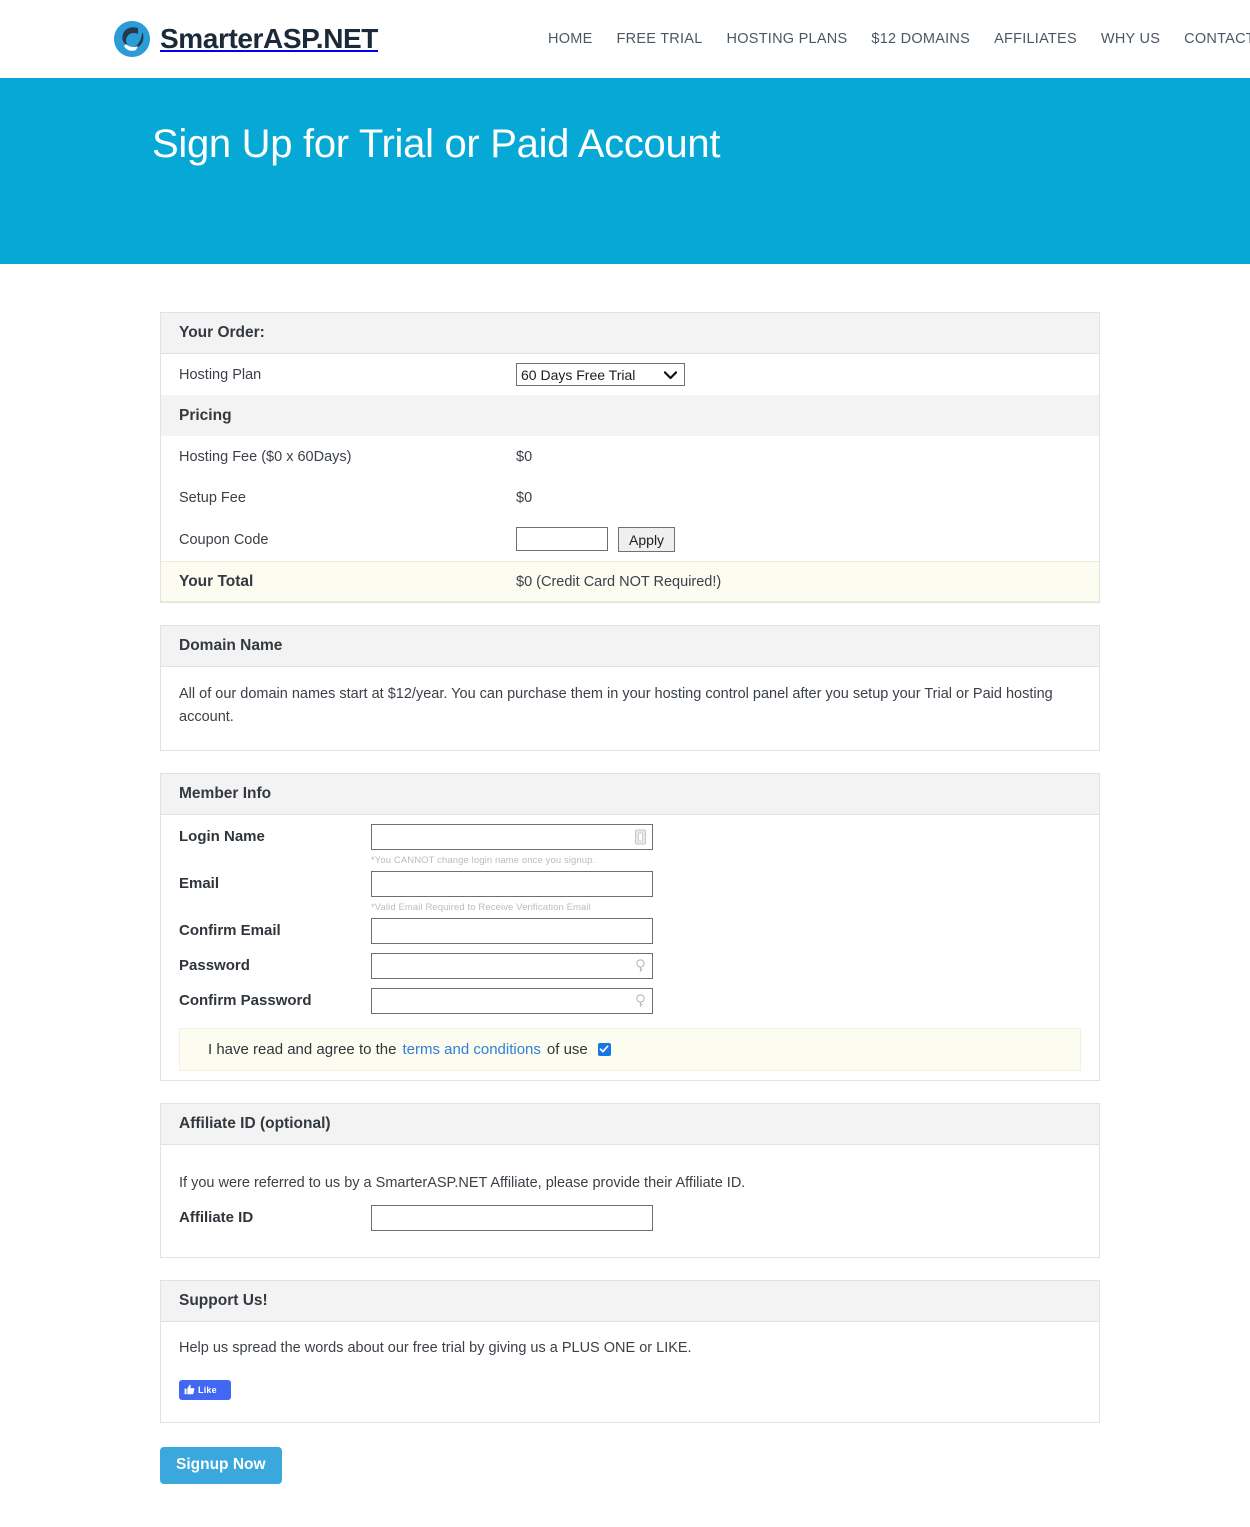 The width and height of the screenshot is (1250, 1527). I want to click on terms-prefix-text: I have read and agree to the, so click(302, 1049).